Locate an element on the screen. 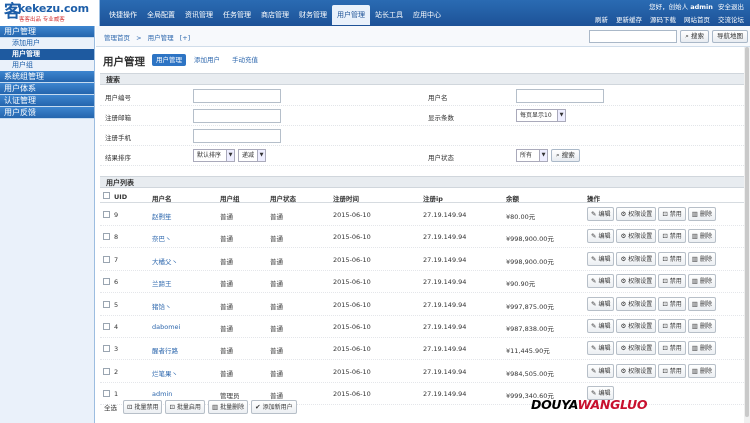 The width and height of the screenshot is (750, 423). vertical-scrollbar is located at coordinates (747, 235).